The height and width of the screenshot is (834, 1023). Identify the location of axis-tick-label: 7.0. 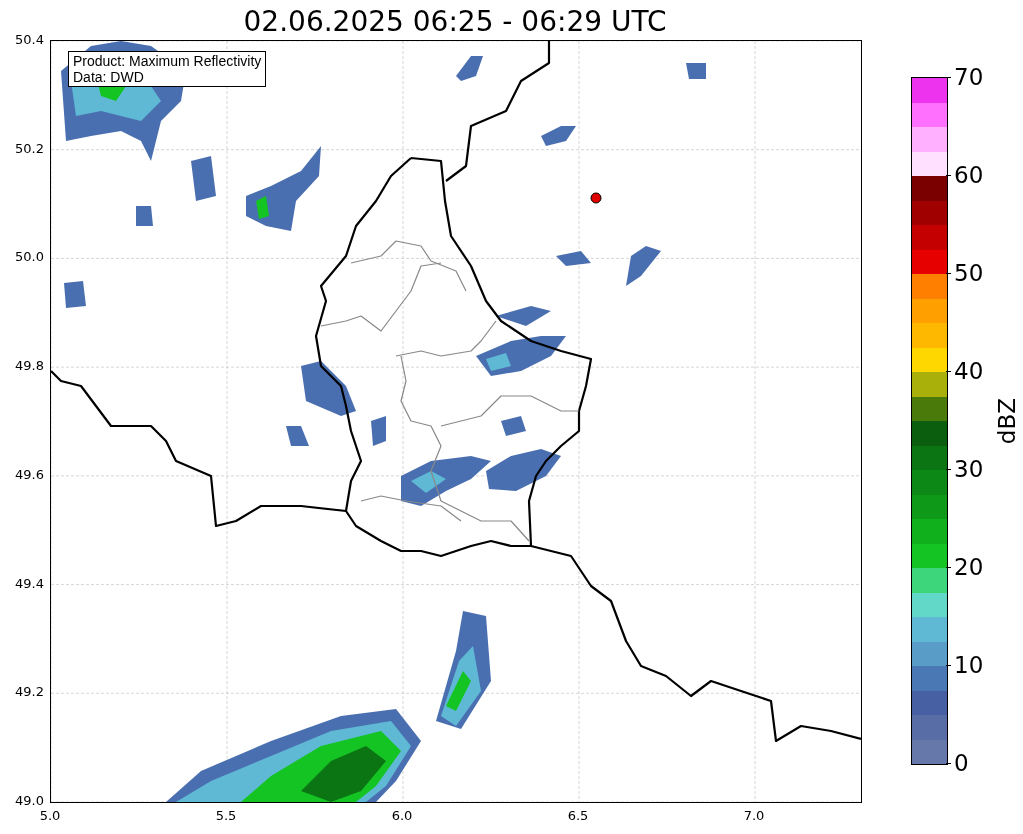
(754, 816).